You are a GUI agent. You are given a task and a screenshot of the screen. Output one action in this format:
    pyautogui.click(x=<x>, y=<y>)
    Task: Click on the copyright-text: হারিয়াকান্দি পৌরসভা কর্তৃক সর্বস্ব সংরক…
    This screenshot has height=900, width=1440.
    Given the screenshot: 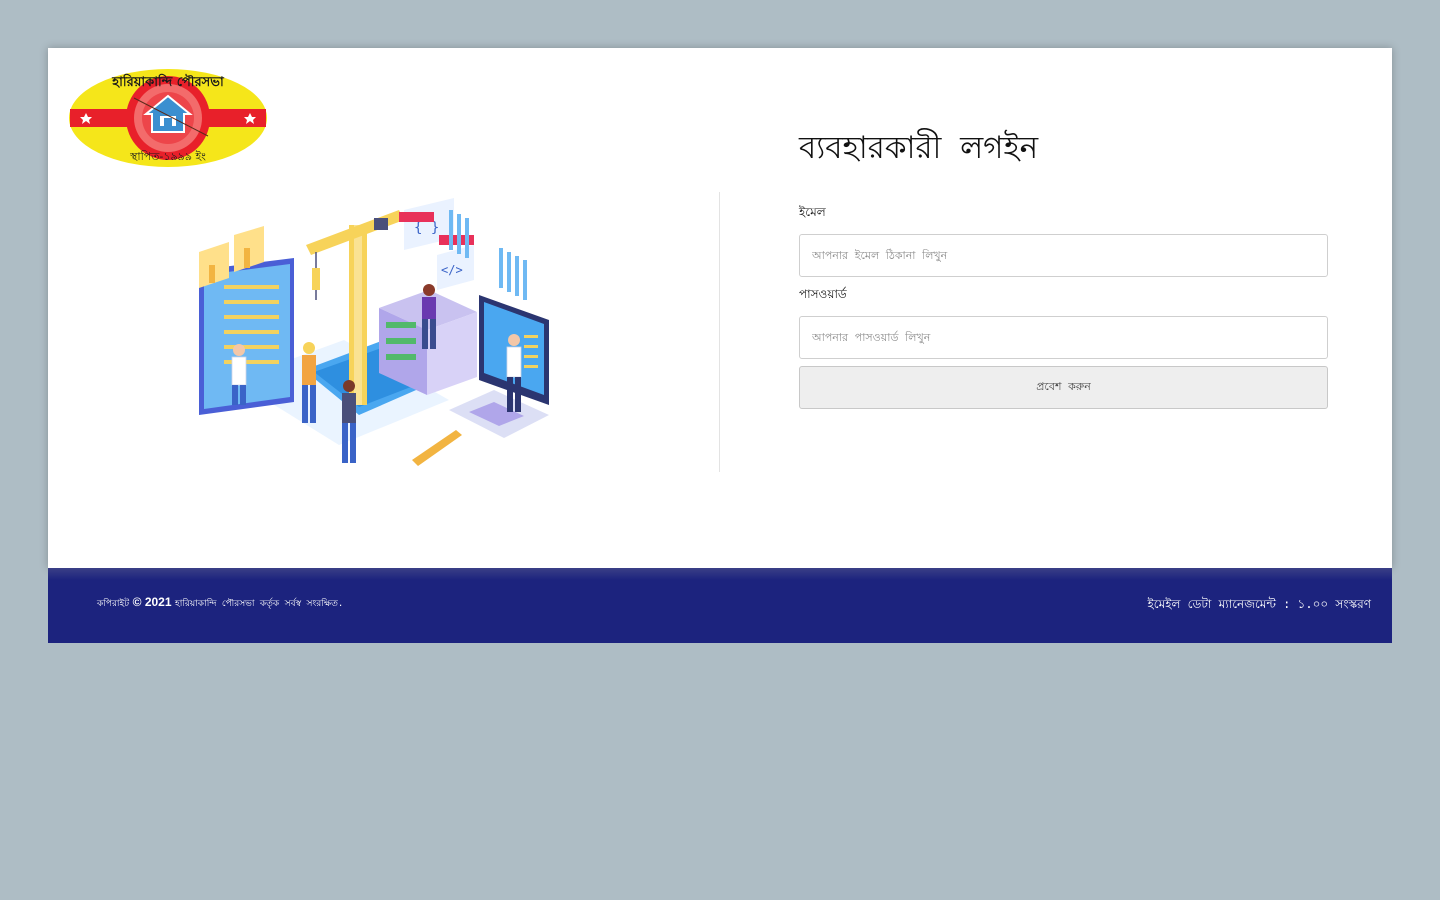 What is the action you would take?
    pyautogui.click(x=259, y=604)
    